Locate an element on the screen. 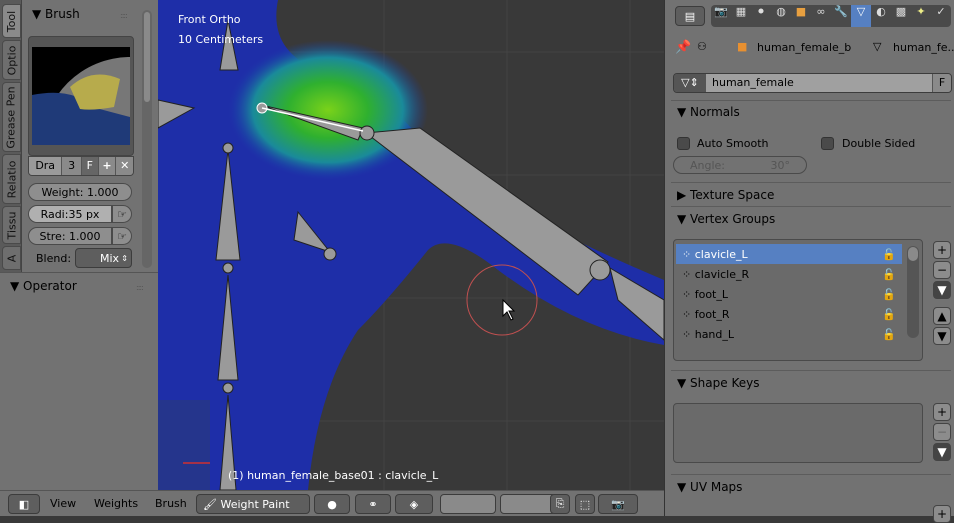  object-tab-icon: ■ is located at coordinates (801, 16).